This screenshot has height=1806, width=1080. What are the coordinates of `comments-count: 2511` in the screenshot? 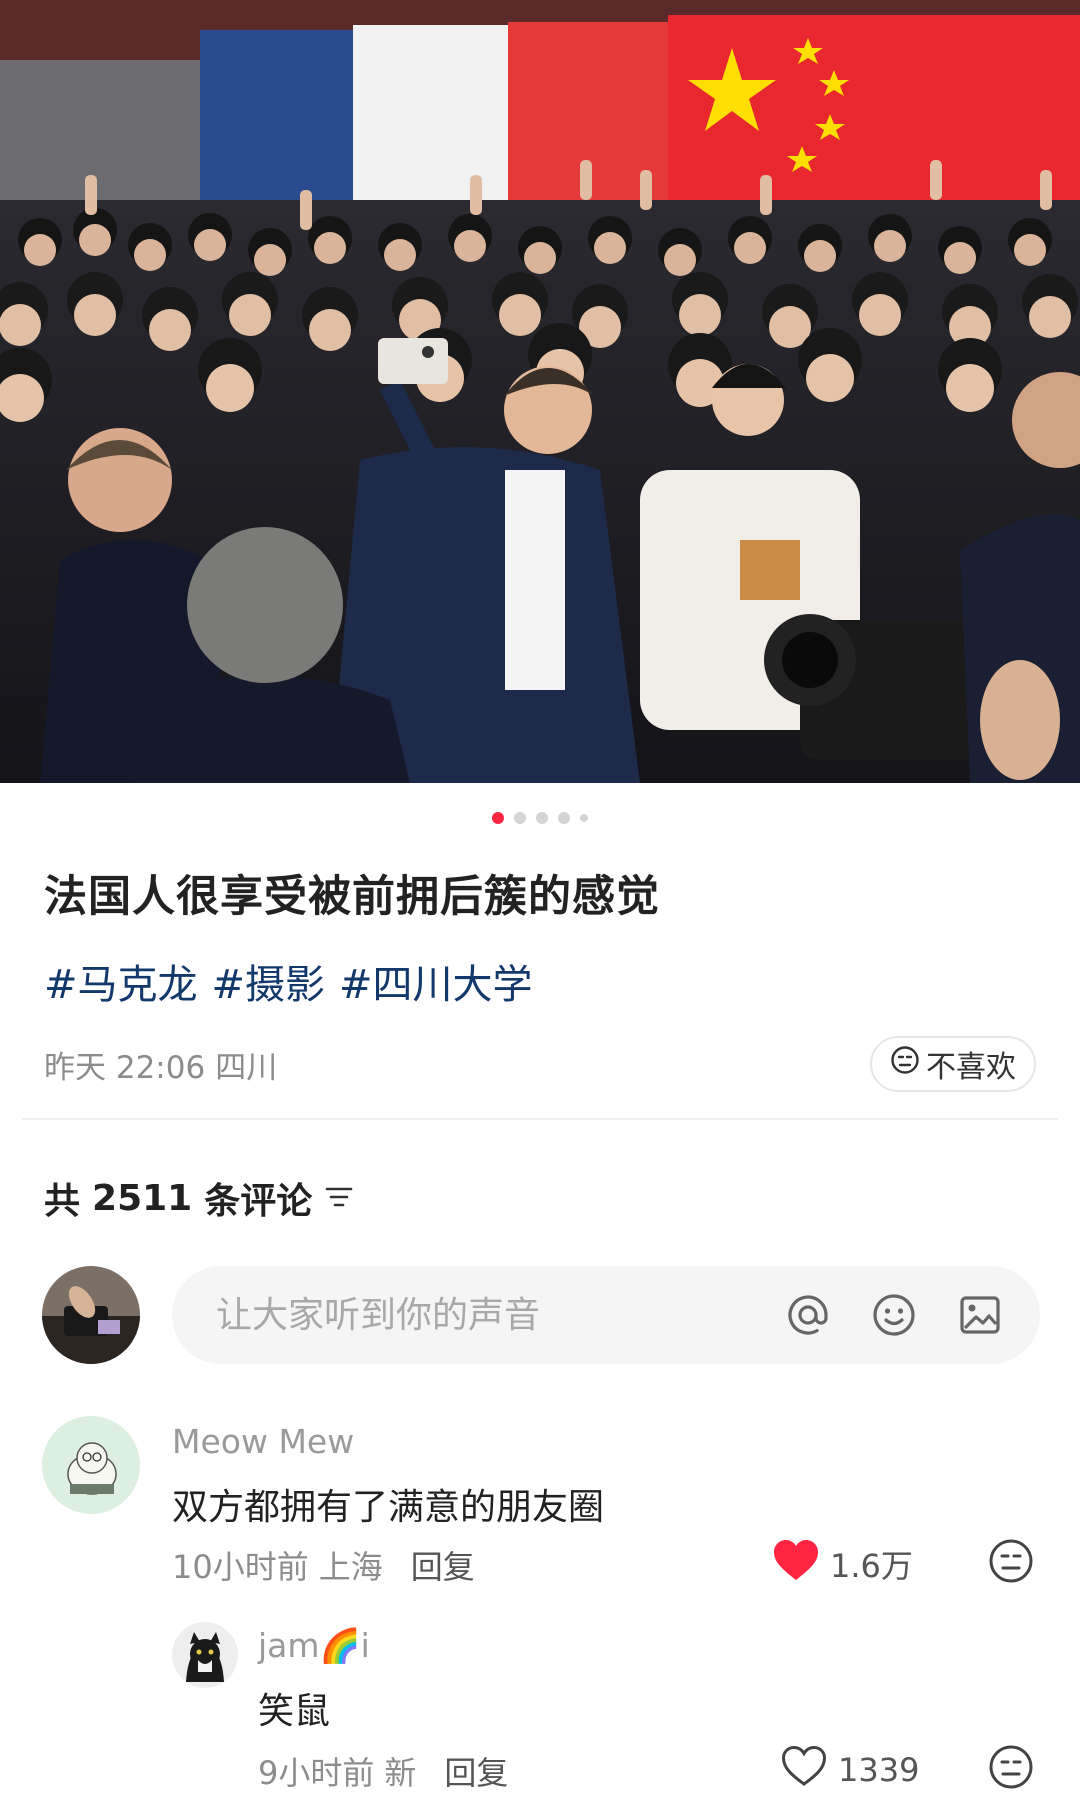 It's located at (142, 1198).